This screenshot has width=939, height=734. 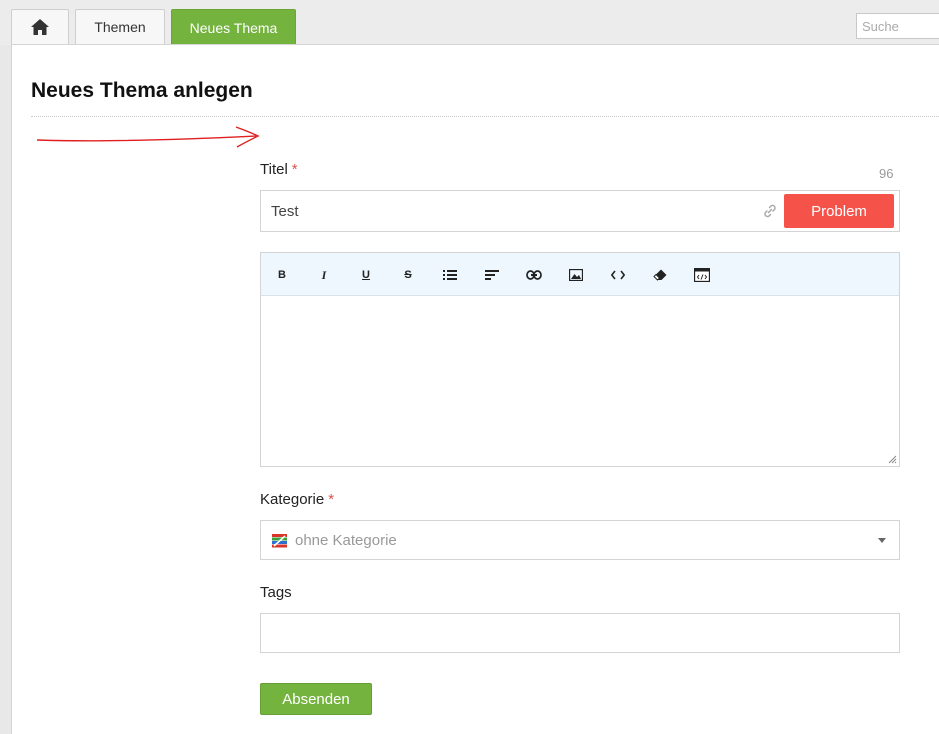 What do you see at coordinates (511, 211) in the screenshot?
I see `title-input` at bounding box center [511, 211].